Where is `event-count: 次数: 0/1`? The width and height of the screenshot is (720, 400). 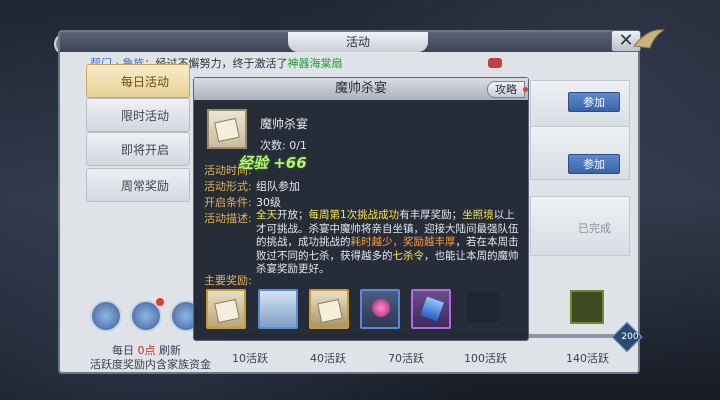
event-count: 次数: 0/1 is located at coordinates (283, 145).